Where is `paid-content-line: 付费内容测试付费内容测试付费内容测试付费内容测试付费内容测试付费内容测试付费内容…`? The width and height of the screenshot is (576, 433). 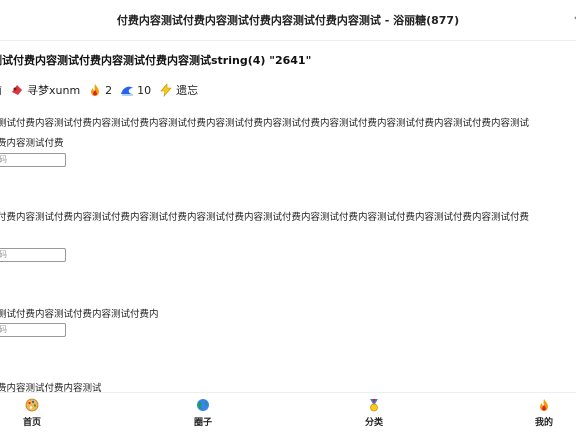 paid-content-line: 付费内容测试付费内容测试付费内容测试付费内容测试付费内容测试付费内容测试付费内容… is located at coordinates (265, 217).